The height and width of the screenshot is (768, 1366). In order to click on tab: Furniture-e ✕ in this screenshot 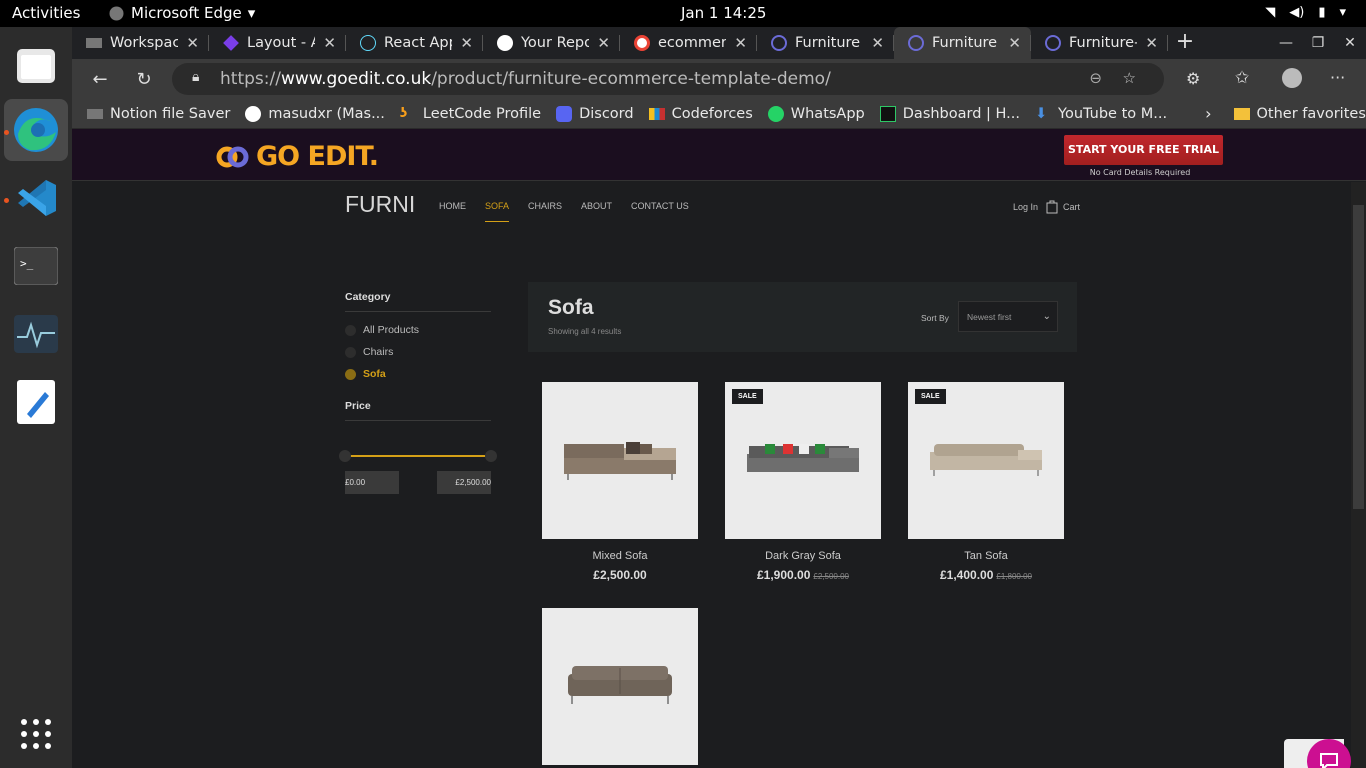, I will do `click(1099, 43)`.